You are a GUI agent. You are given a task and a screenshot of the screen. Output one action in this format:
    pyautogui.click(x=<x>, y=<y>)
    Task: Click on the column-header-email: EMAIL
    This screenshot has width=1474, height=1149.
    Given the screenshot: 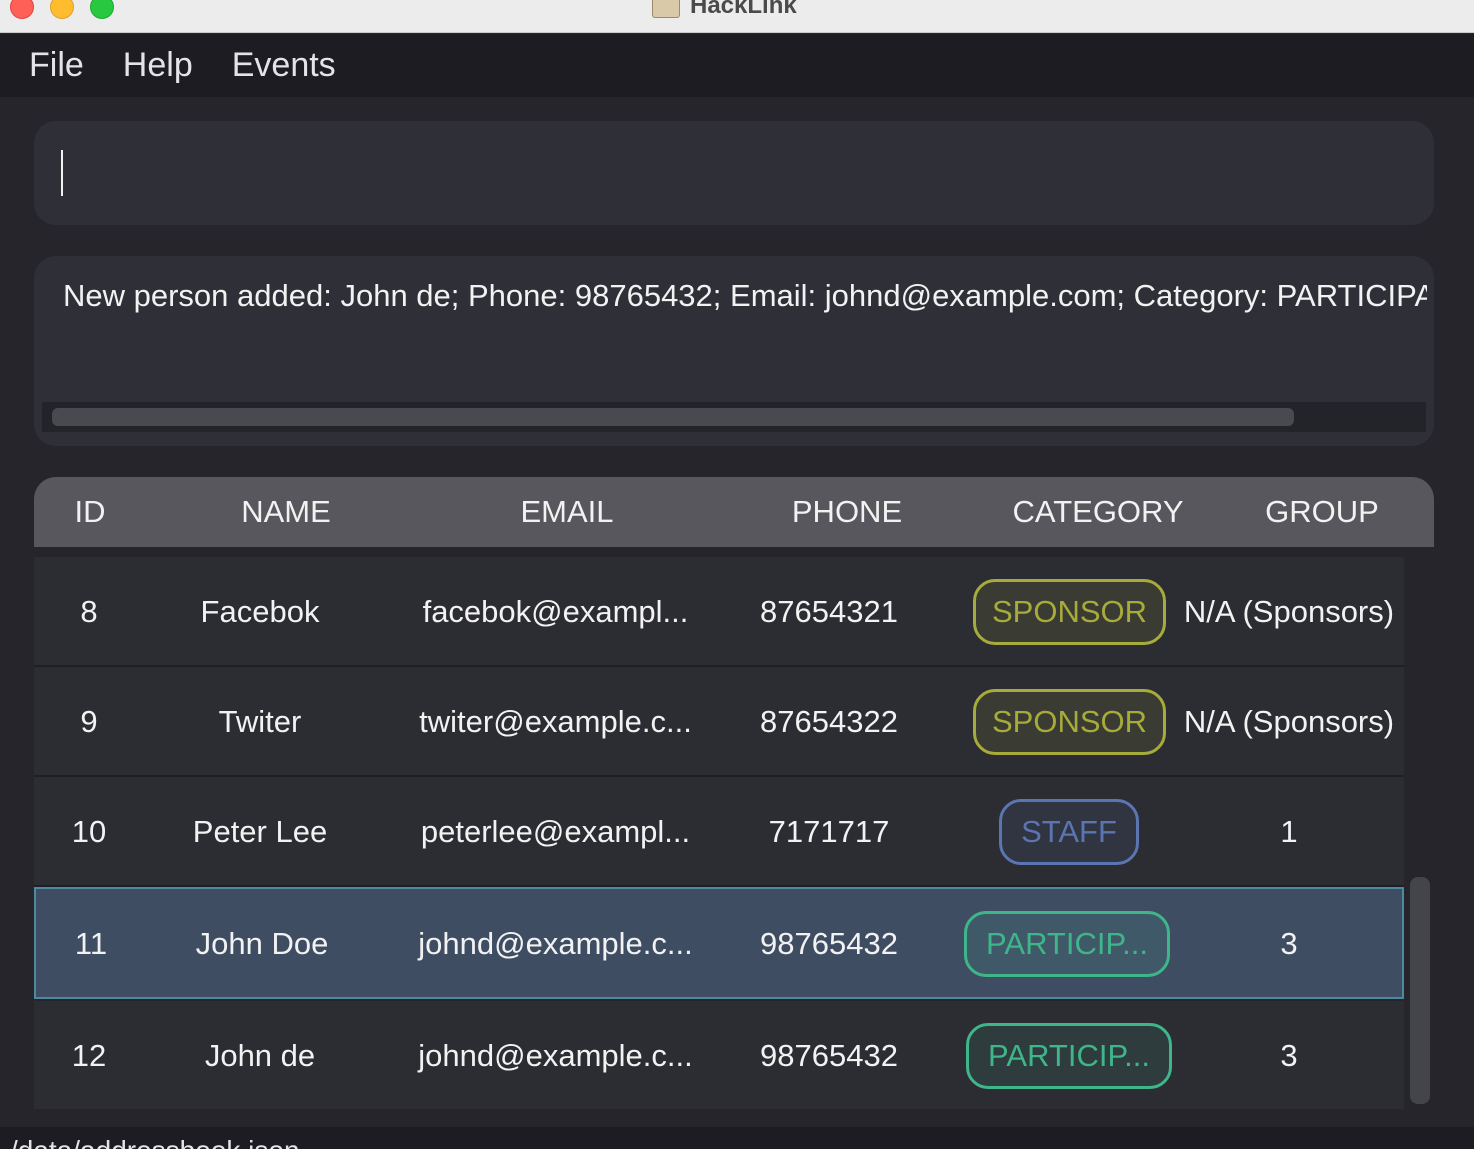 What is the action you would take?
    pyautogui.click(x=567, y=512)
    